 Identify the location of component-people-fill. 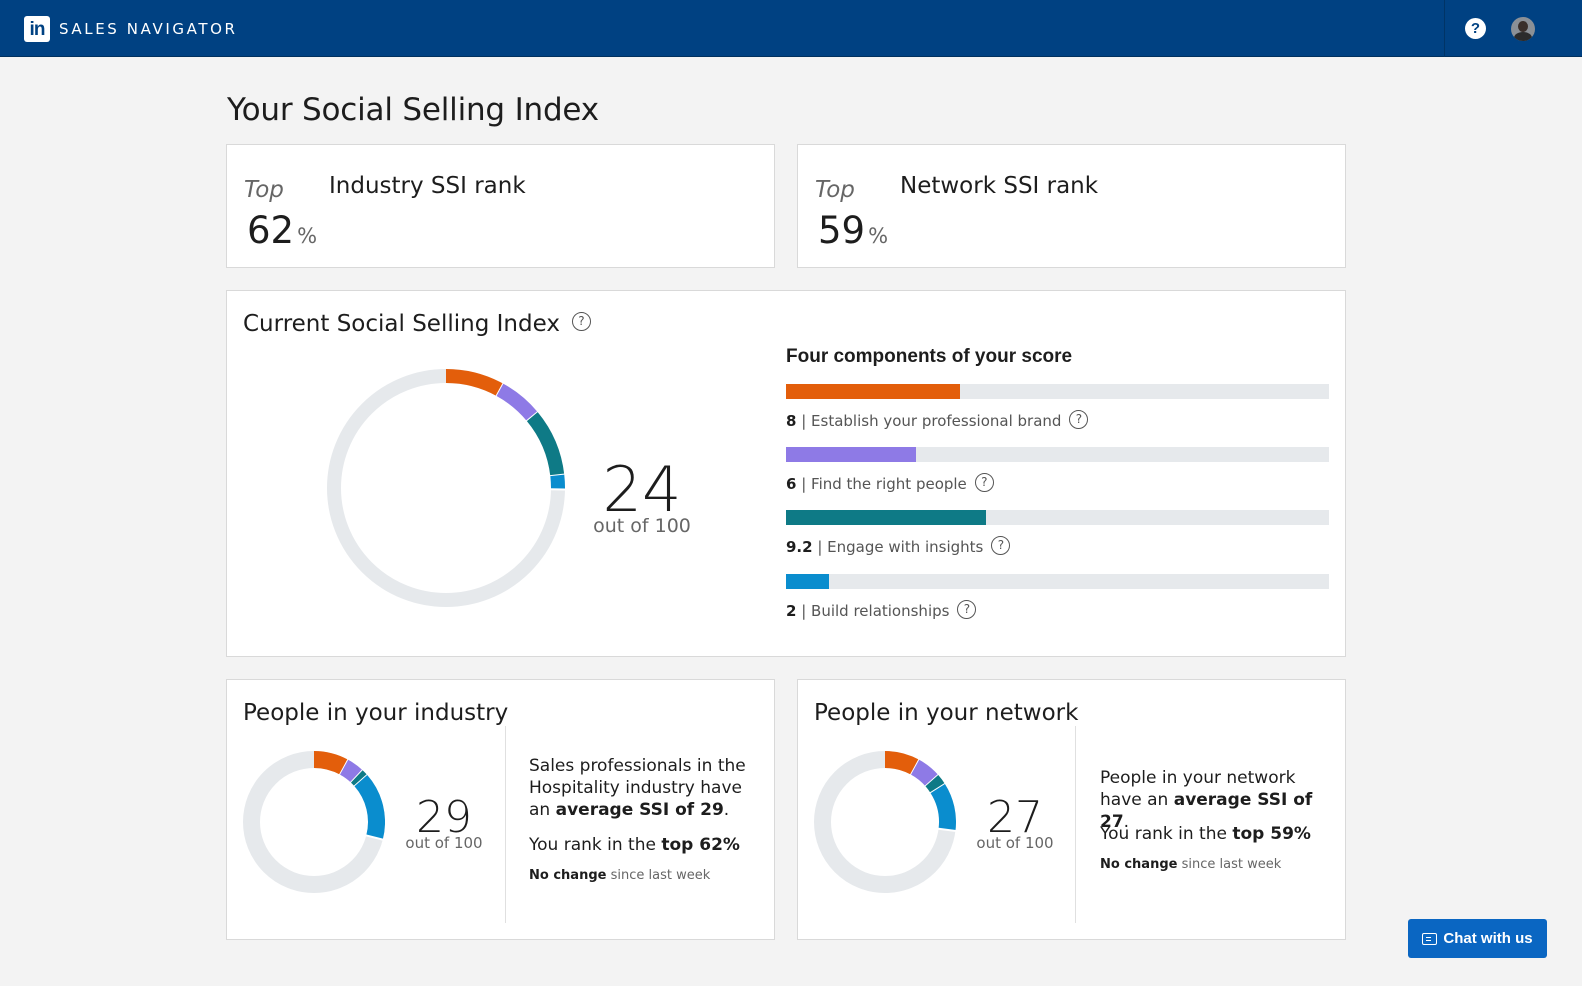
(851, 454).